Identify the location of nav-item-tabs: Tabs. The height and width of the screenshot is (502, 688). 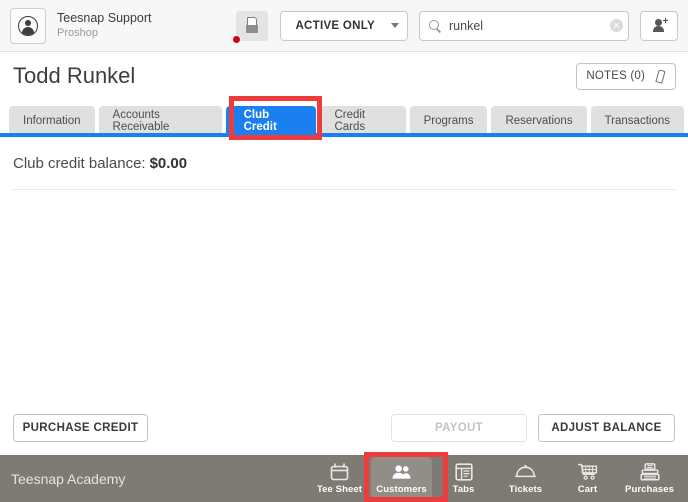
(463, 478).